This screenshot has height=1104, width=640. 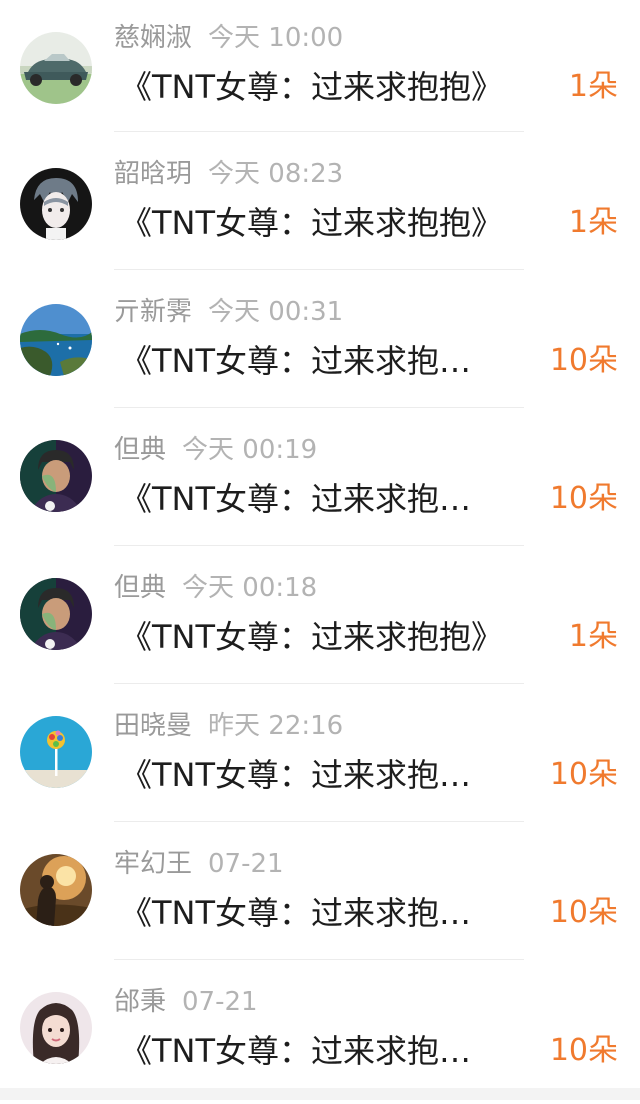 I want to click on sender-name: 韶晗玥, so click(x=153, y=174).